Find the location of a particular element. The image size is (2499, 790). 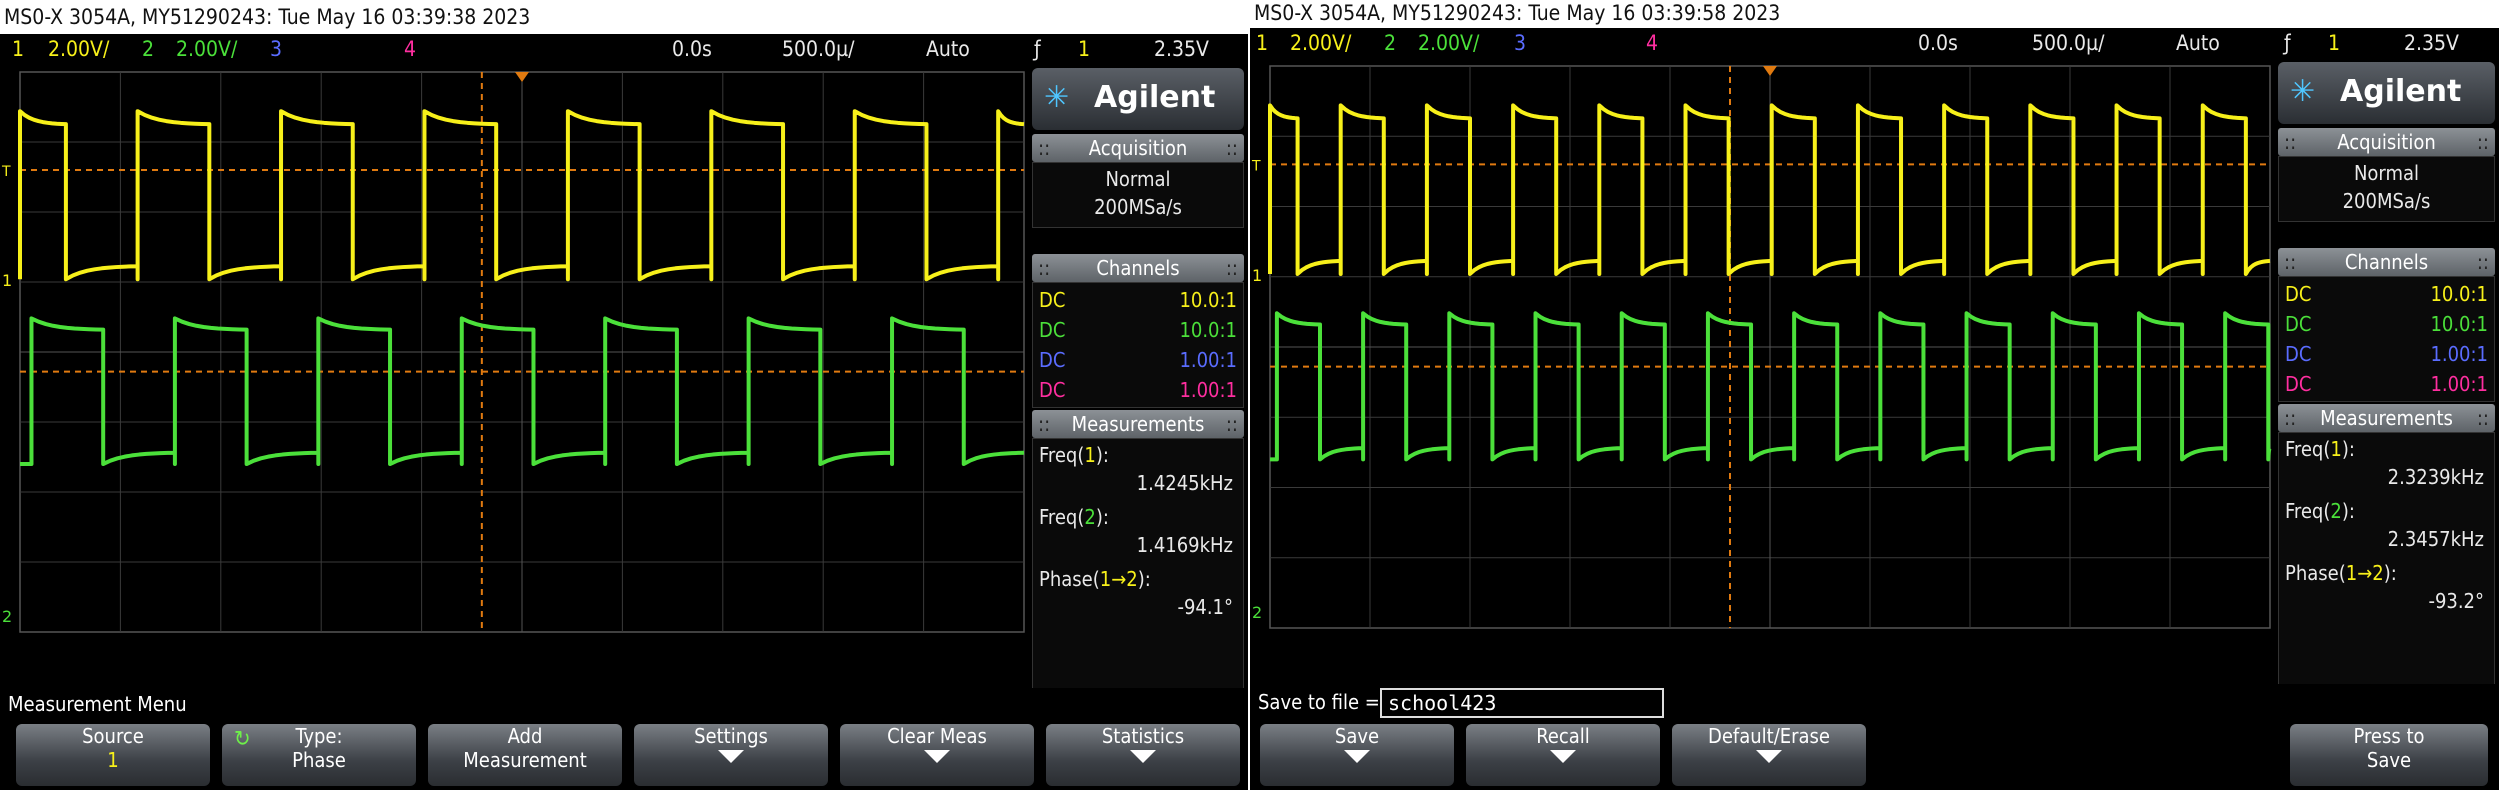

meas-value-2: 1.4169kHz is located at coordinates (1184, 545).